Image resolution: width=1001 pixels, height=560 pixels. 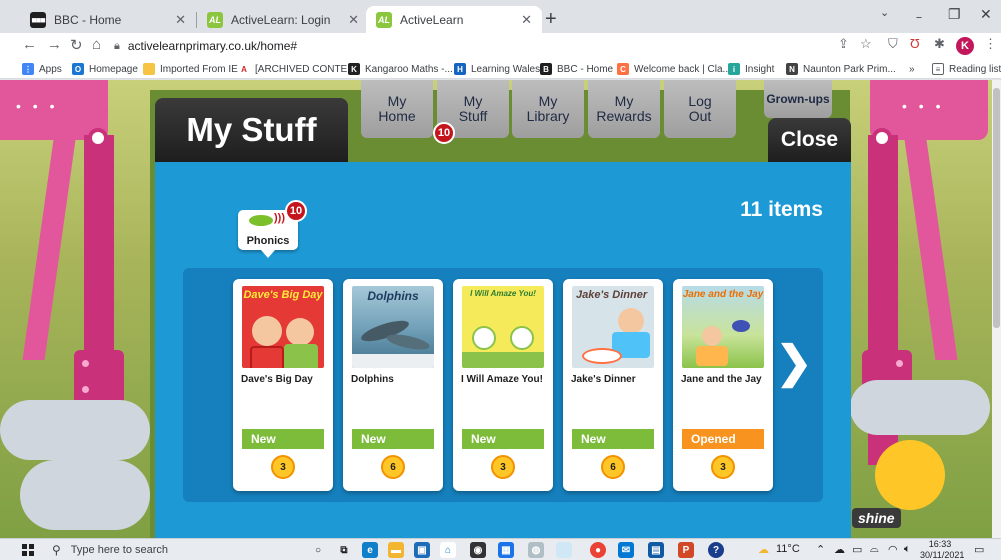 What do you see at coordinates (548, 109) in the screenshot?
I see `nav-my-library: My Library` at bounding box center [548, 109].